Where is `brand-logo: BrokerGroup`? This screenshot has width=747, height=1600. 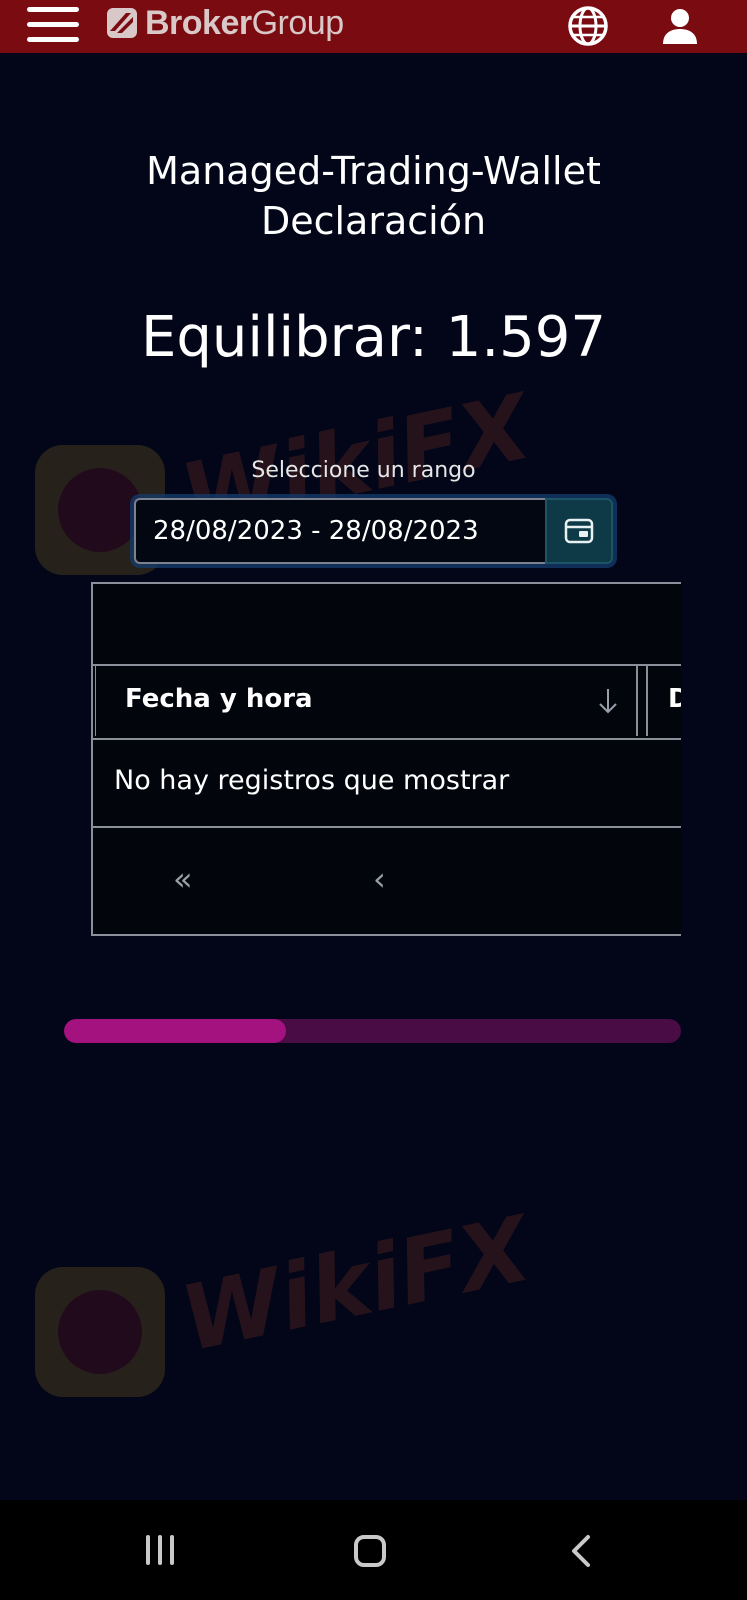 brand-logo: BrokerGroup is located at coordinates (225, 23).